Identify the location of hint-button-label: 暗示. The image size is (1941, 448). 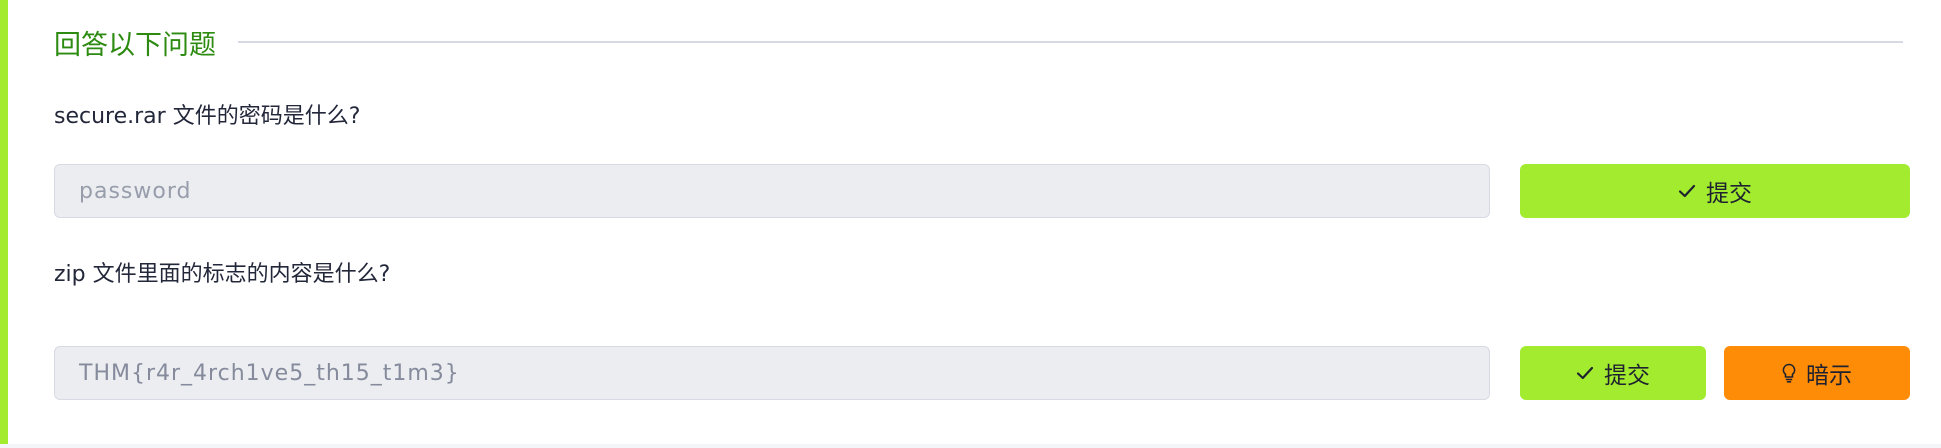
(1829, 376).